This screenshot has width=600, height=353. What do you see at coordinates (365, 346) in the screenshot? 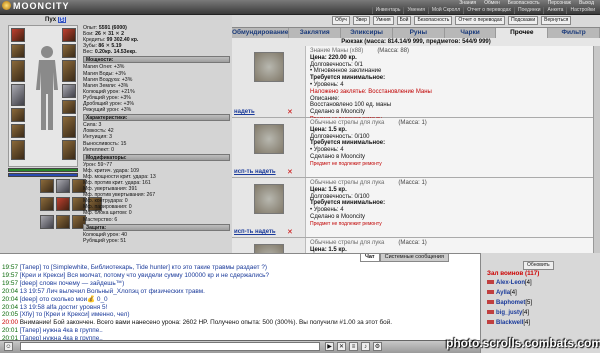
I see `sound-icon: ♪` at bounding box center [365, 346].